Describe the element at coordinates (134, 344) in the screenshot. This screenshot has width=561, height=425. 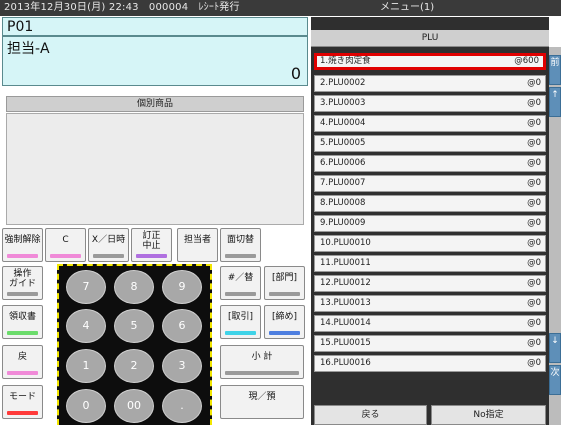
I see `numpad-highlight-frame` at that location.